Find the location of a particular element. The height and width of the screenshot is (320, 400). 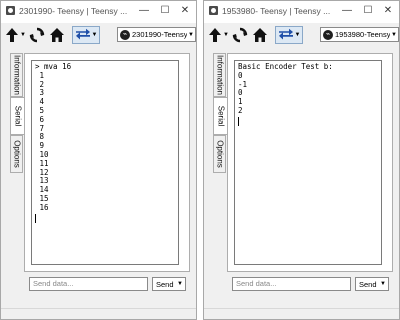

serial-output-line: 11 is located at coordinates (42, 163).